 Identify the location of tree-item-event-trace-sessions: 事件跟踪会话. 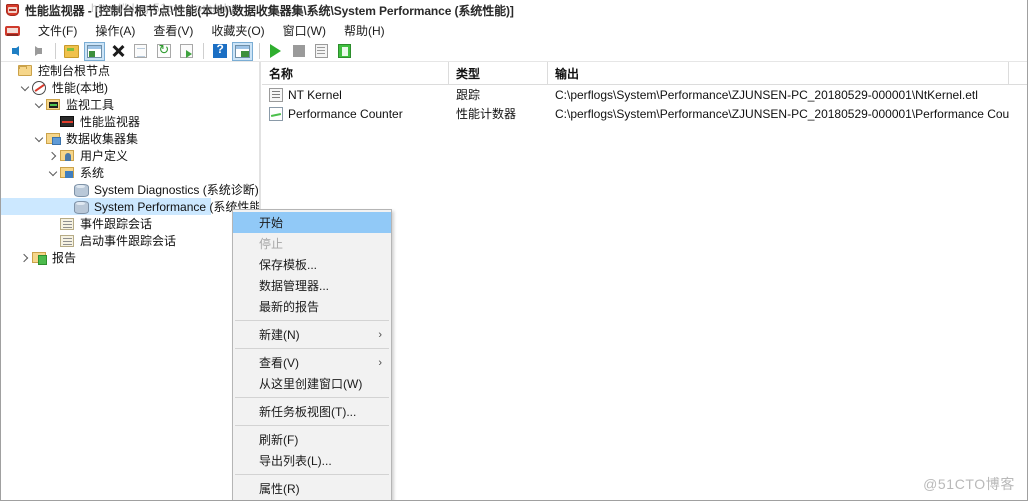
(130, 223).